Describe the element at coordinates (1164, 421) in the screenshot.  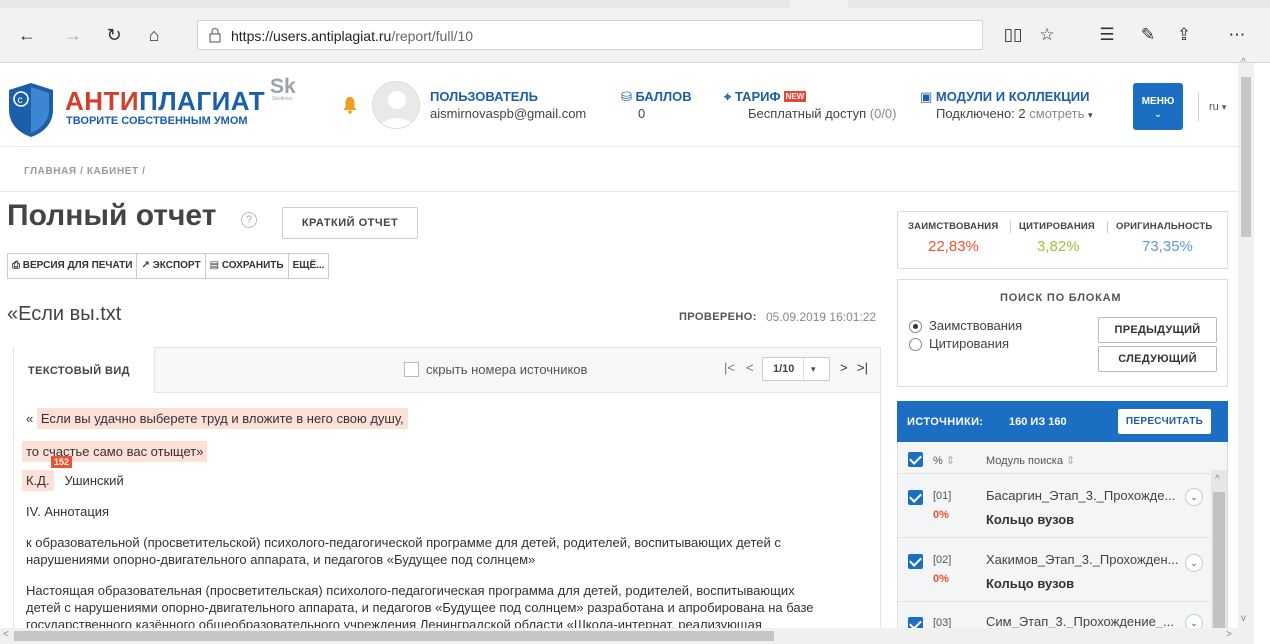
I see `recalculate-button: ПЕРЕСЧИТАТЬ` at that location.